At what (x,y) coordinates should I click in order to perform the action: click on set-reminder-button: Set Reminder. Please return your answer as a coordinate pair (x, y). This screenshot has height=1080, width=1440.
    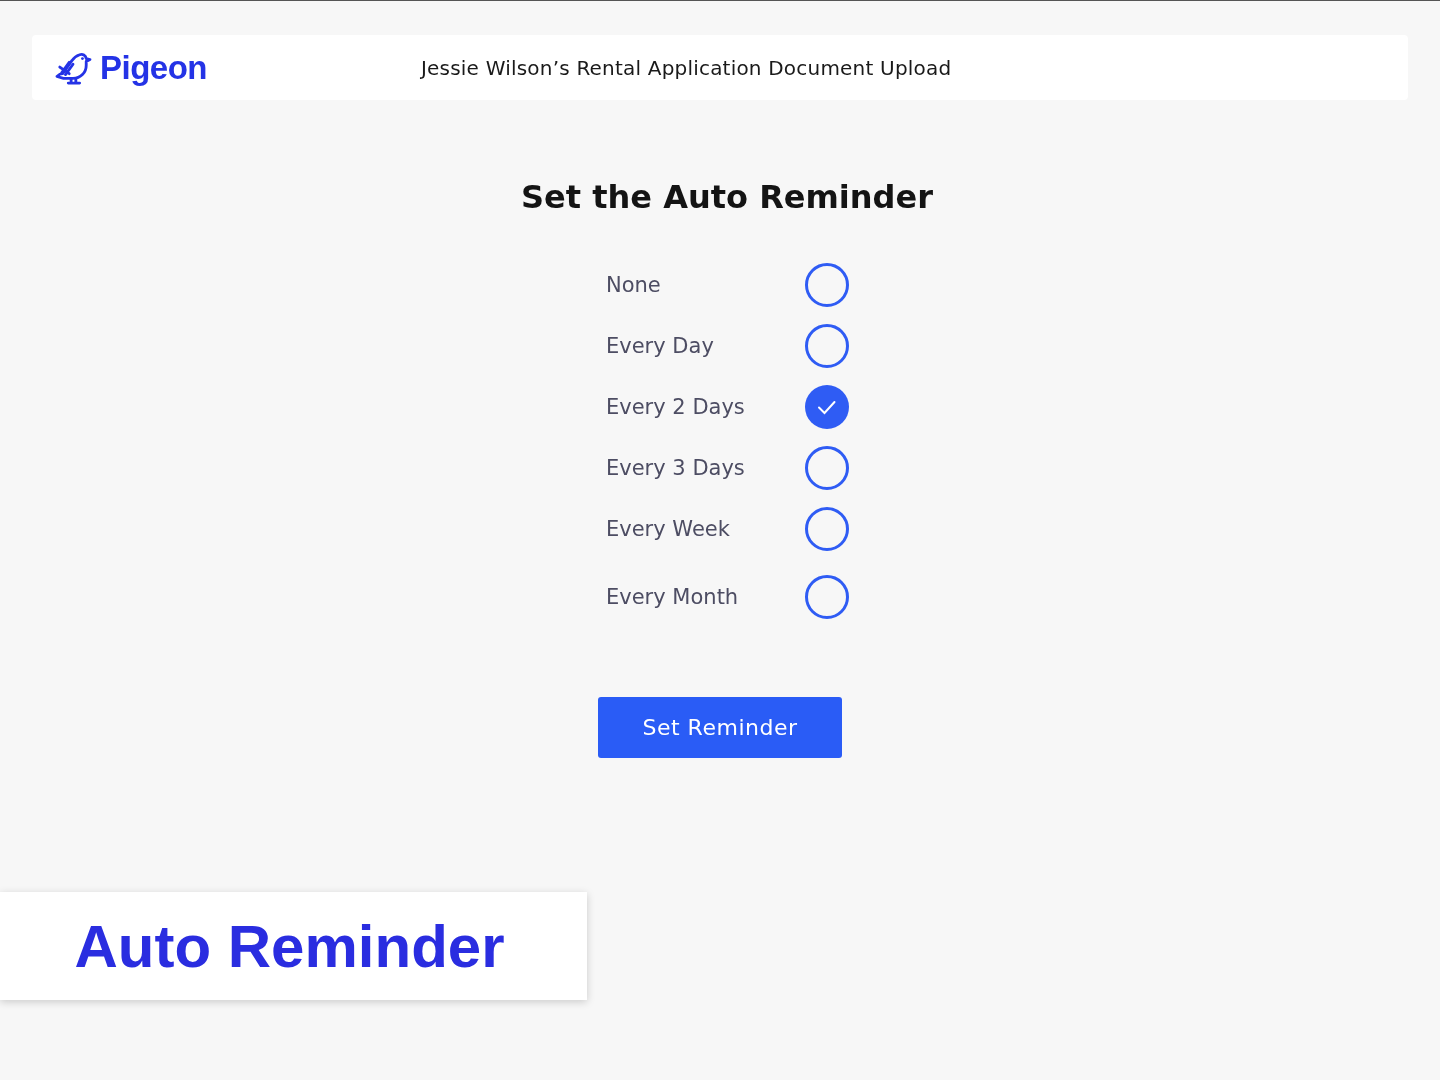
    Looking at the image, I should click on (720, 727).